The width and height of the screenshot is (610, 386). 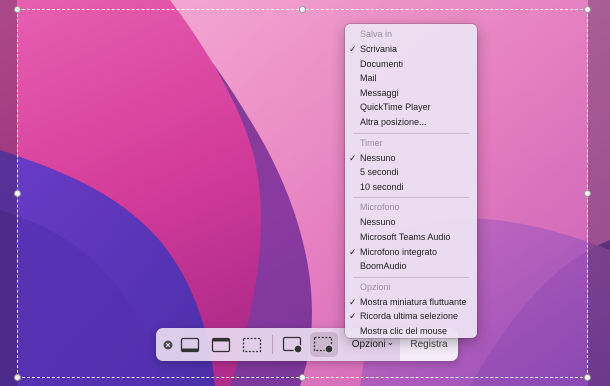 I want to click on menu-item-label: Messaggi, so click(x=379, y=92).